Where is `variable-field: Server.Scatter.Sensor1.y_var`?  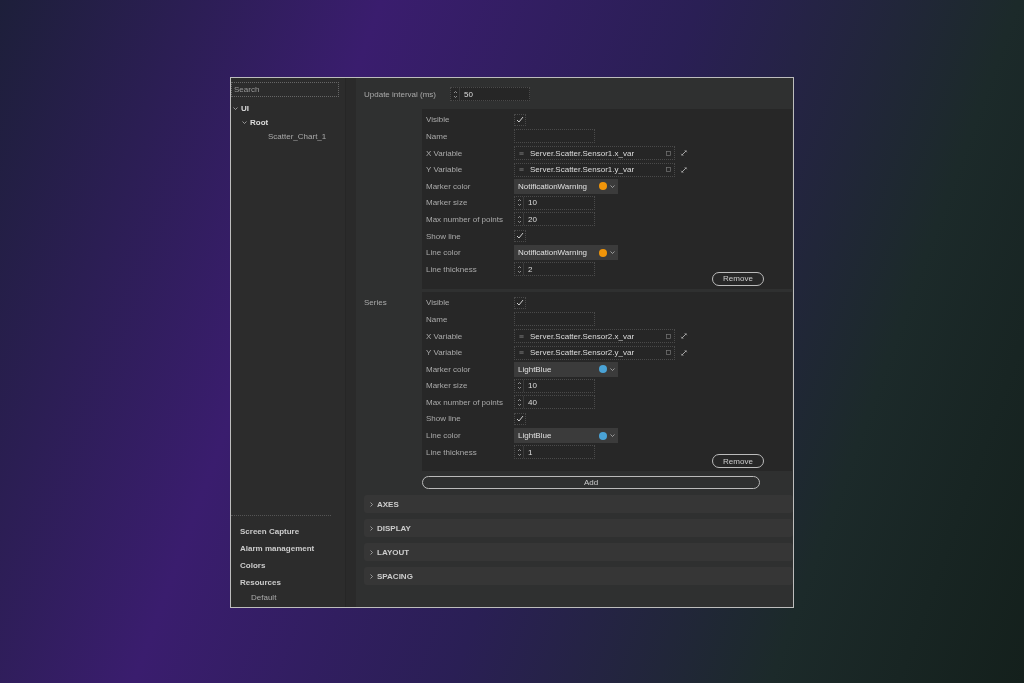
variable-field: Server.Scatter.Sensor1.y_var is located at coordinates (594, 169).